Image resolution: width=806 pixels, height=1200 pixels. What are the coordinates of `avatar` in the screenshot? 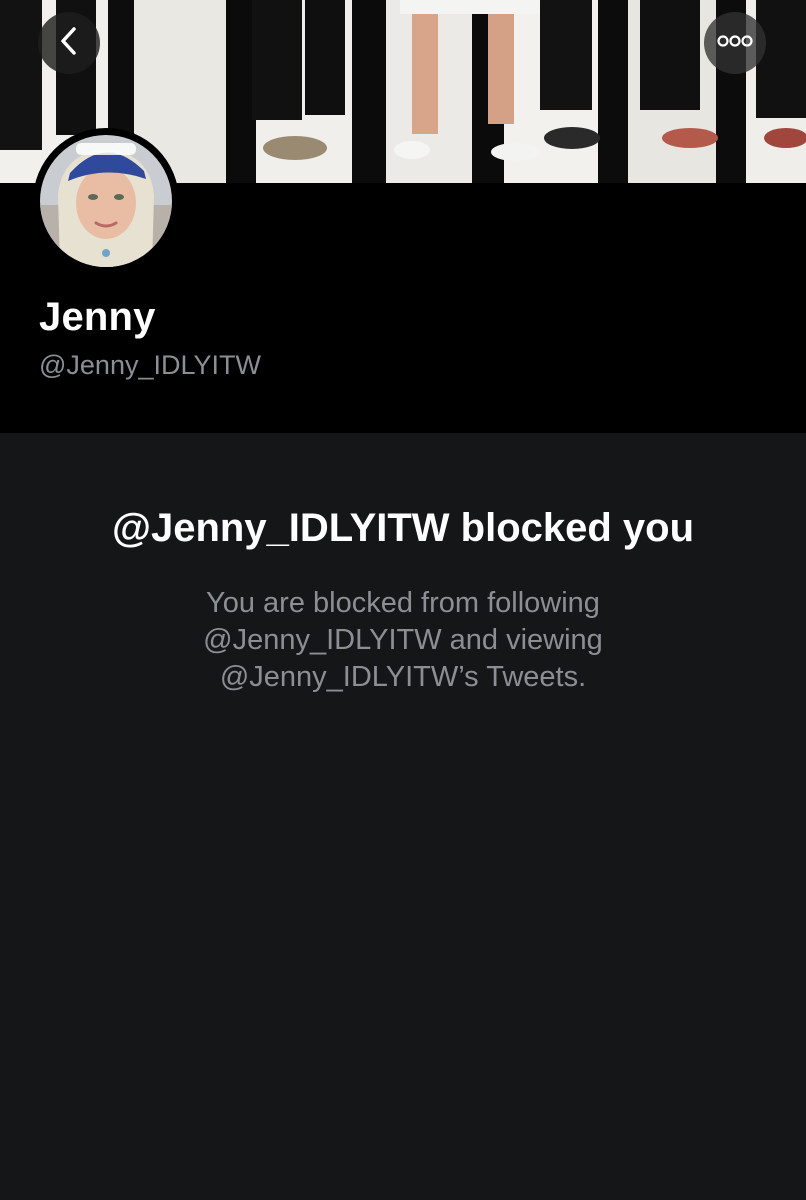 It's located at (106, 201).